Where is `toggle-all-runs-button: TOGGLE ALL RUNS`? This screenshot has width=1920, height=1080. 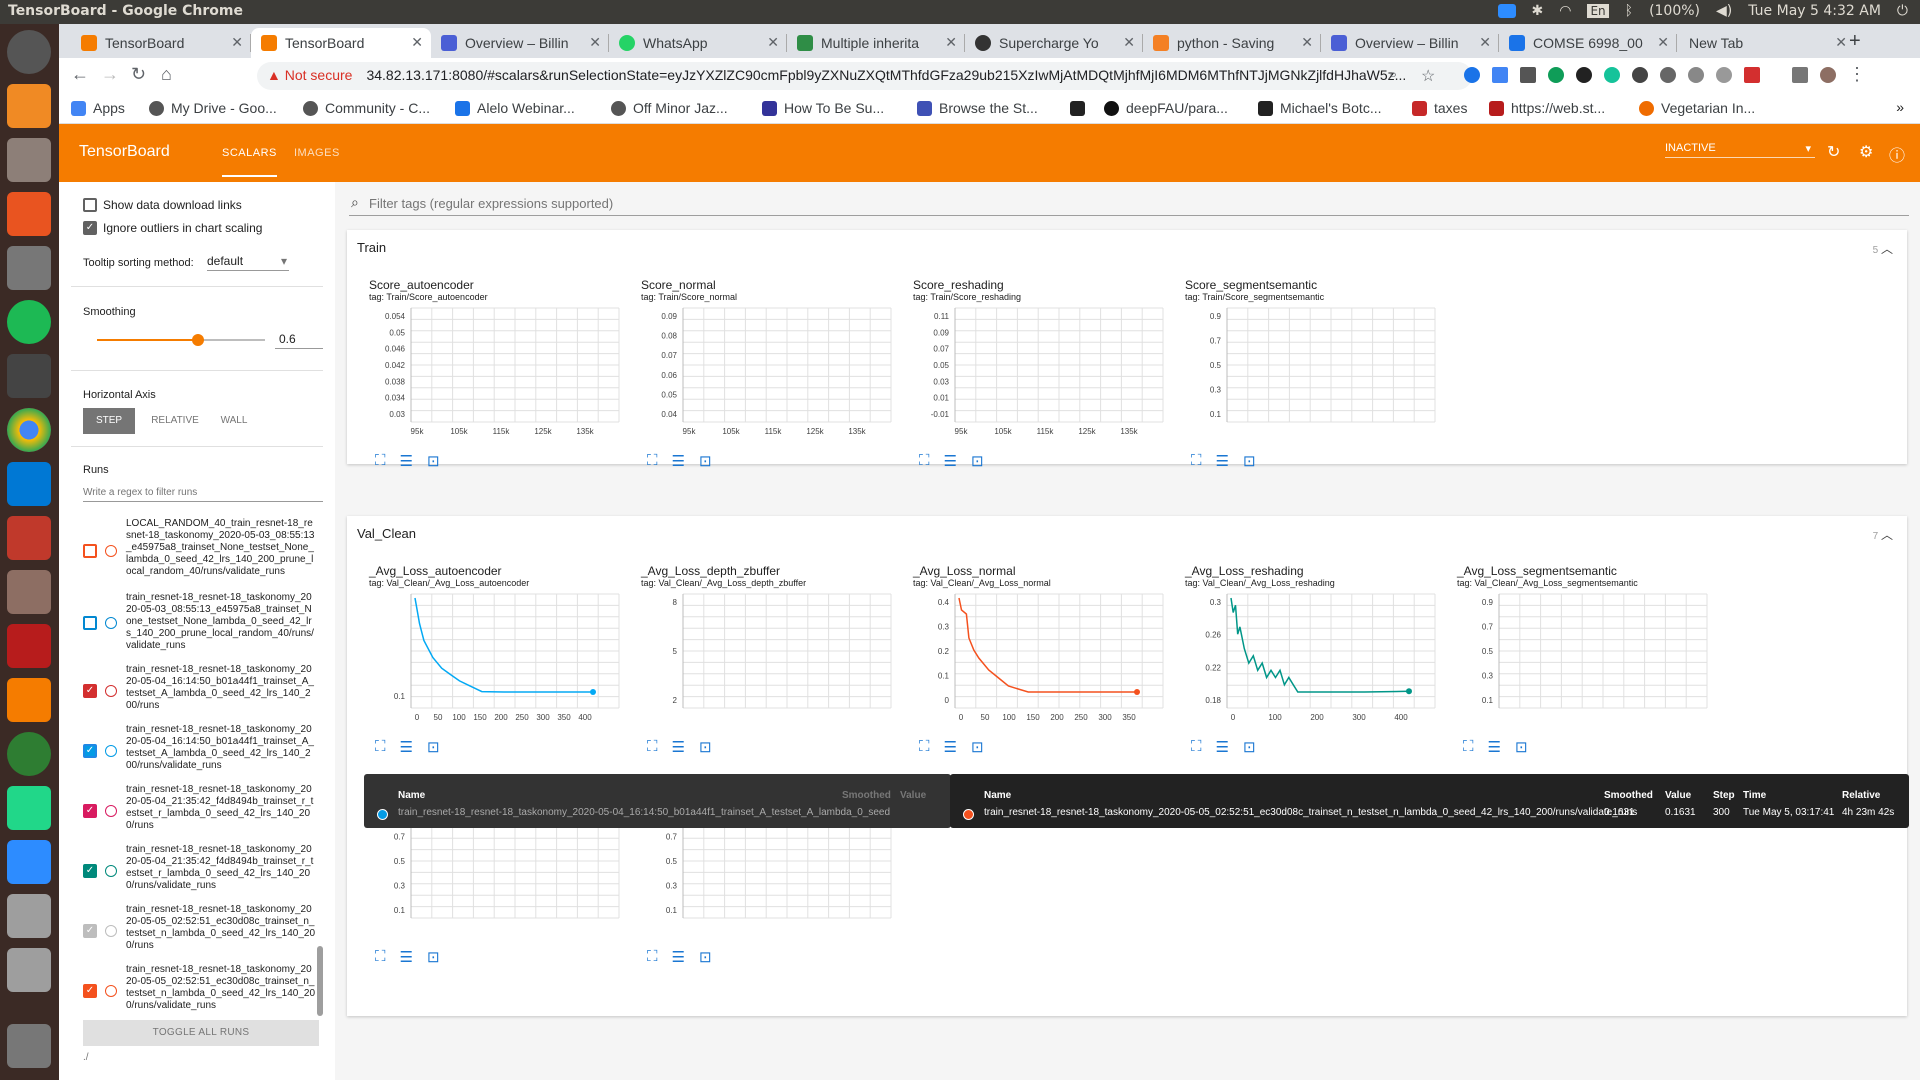
toggle-all-runs-button: TOGGLE ALL RUNS is located at coordinates (201, 1033).